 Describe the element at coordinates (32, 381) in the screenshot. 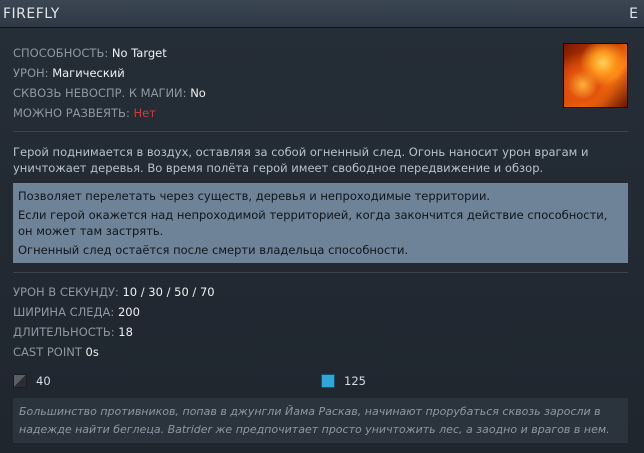

I see `cooldown-cost: 40` at that location.